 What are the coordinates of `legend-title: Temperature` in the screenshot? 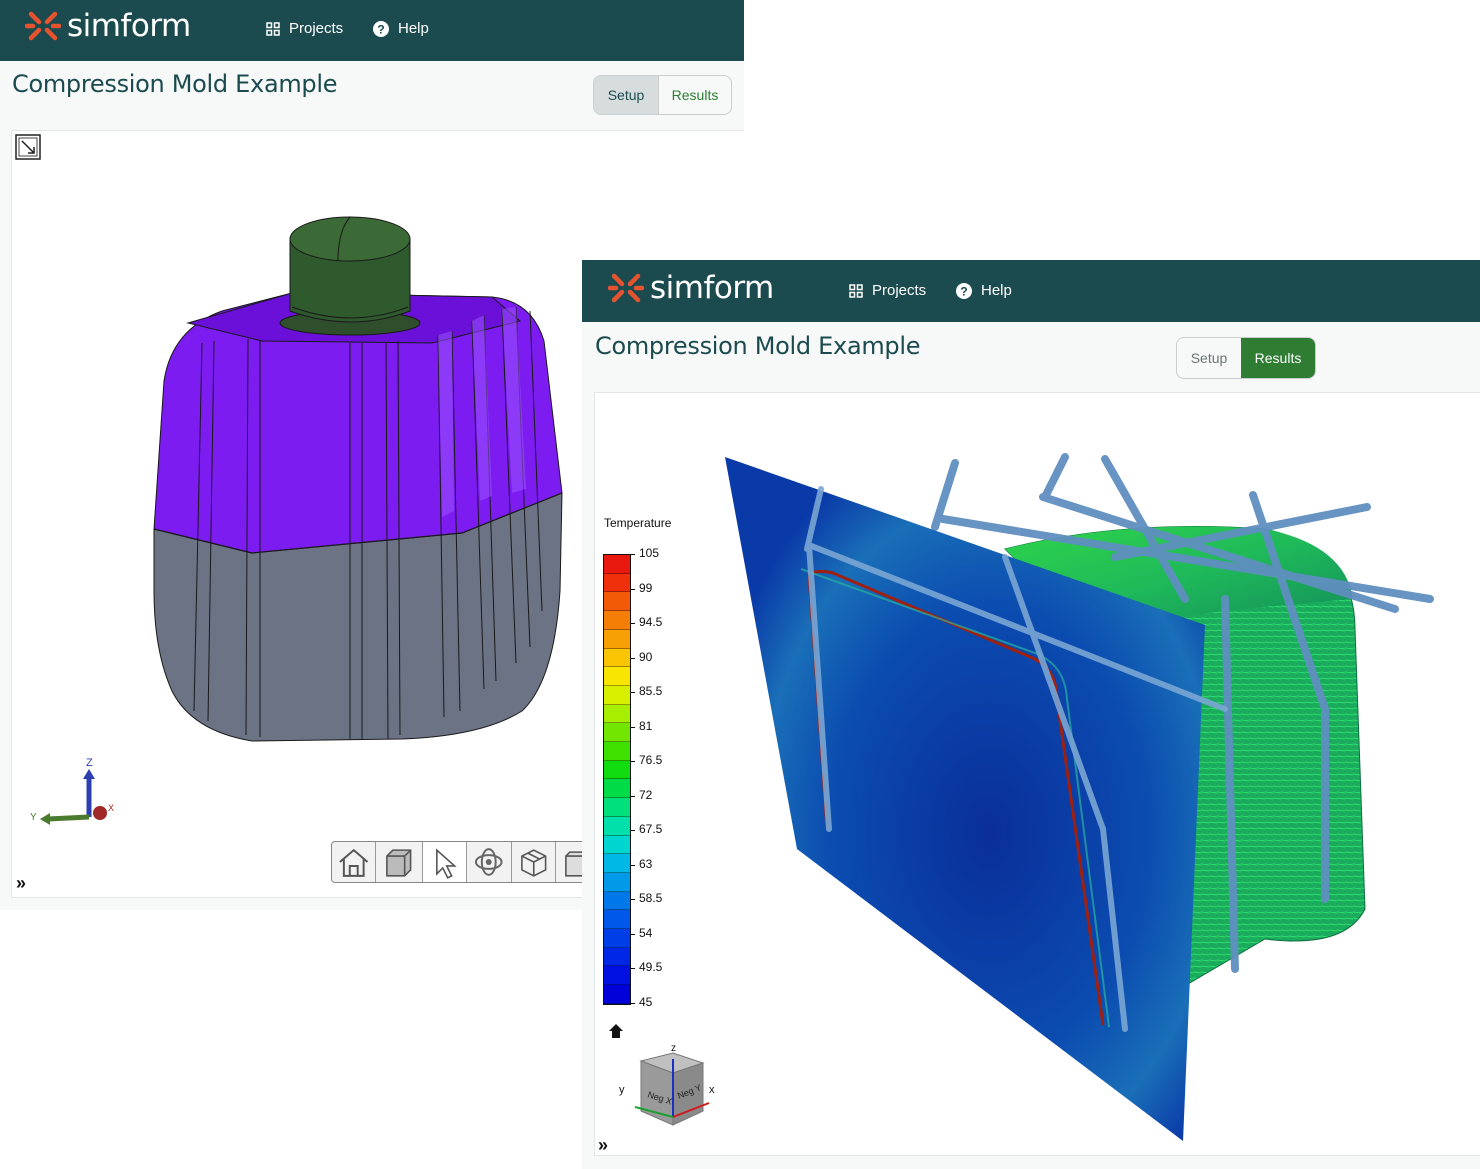 It's located at (638, 523).